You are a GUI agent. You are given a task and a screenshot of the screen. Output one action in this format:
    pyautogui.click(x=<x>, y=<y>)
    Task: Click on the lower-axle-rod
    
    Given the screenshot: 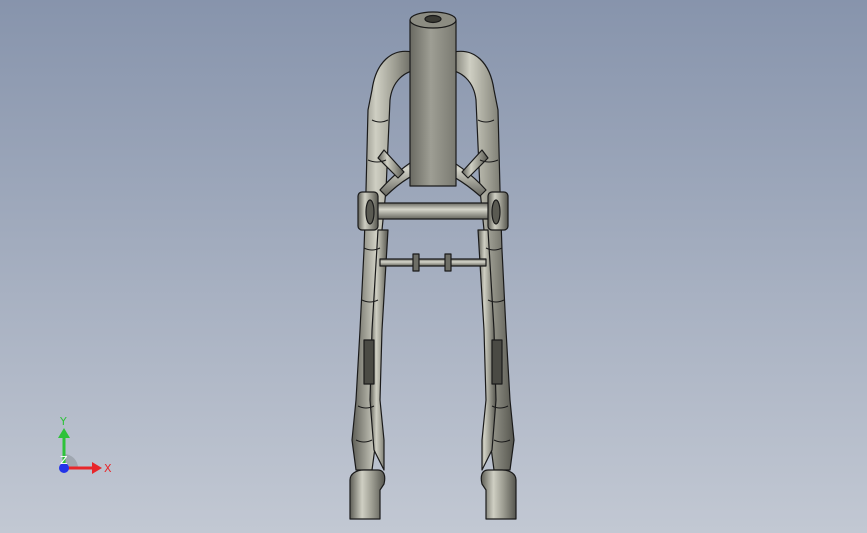 What is the action you would take?
    pyautogui.click(x=433, y=262)
    